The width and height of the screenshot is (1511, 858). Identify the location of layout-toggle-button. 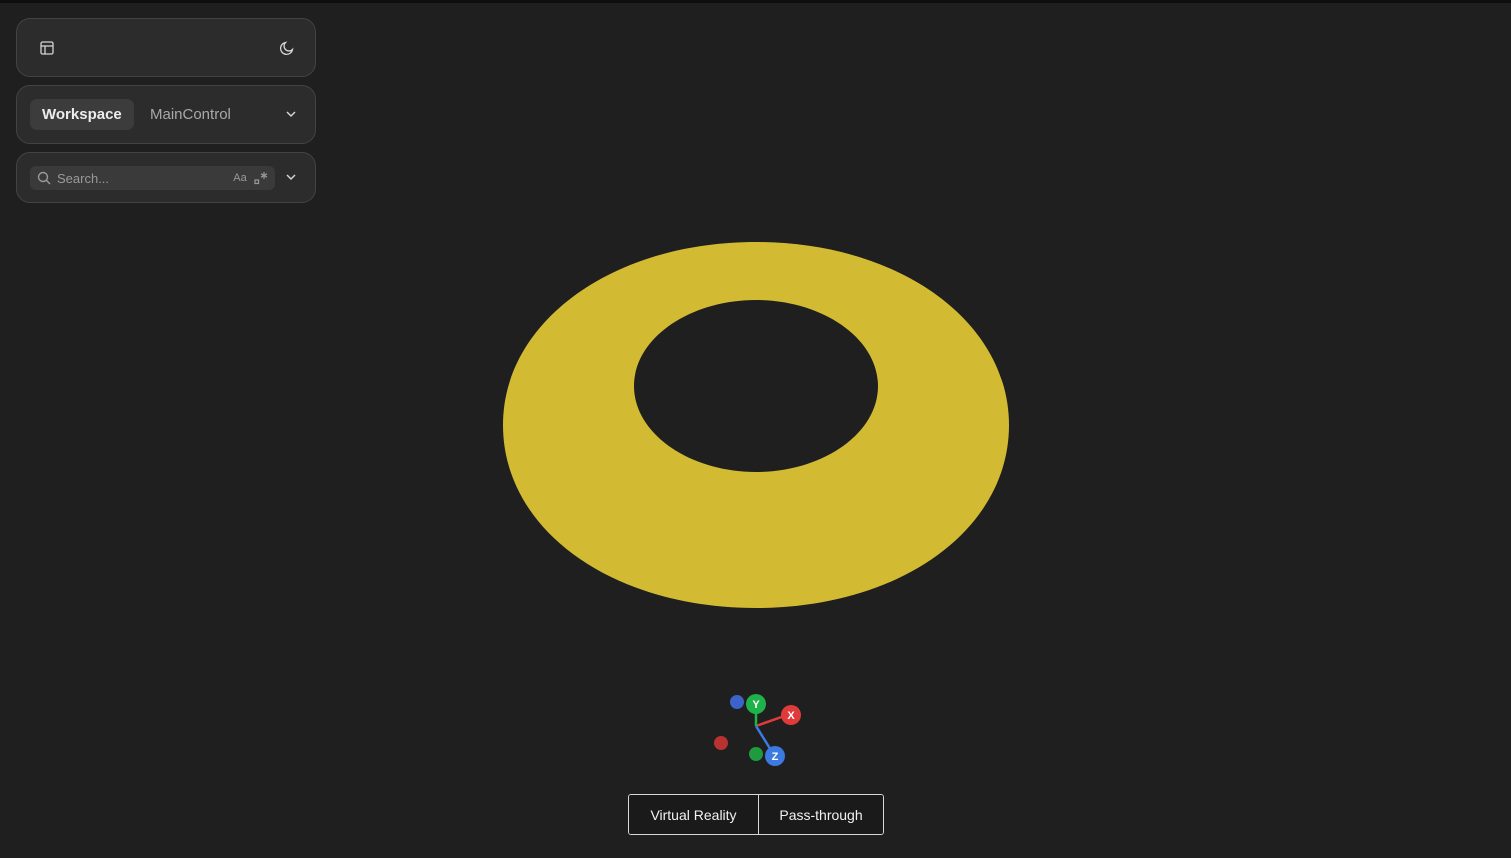
(47, 48).